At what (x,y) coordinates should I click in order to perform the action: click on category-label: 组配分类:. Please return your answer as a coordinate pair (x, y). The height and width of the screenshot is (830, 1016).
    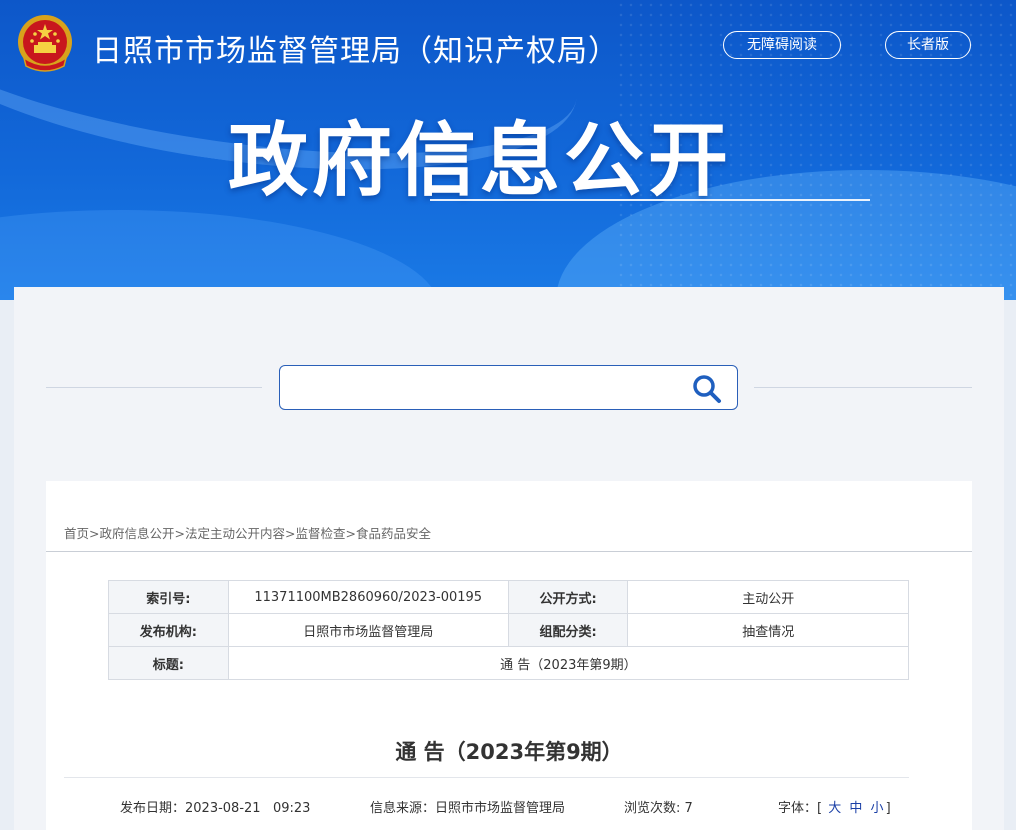
    Looking at the image, I should click on (568, 630).